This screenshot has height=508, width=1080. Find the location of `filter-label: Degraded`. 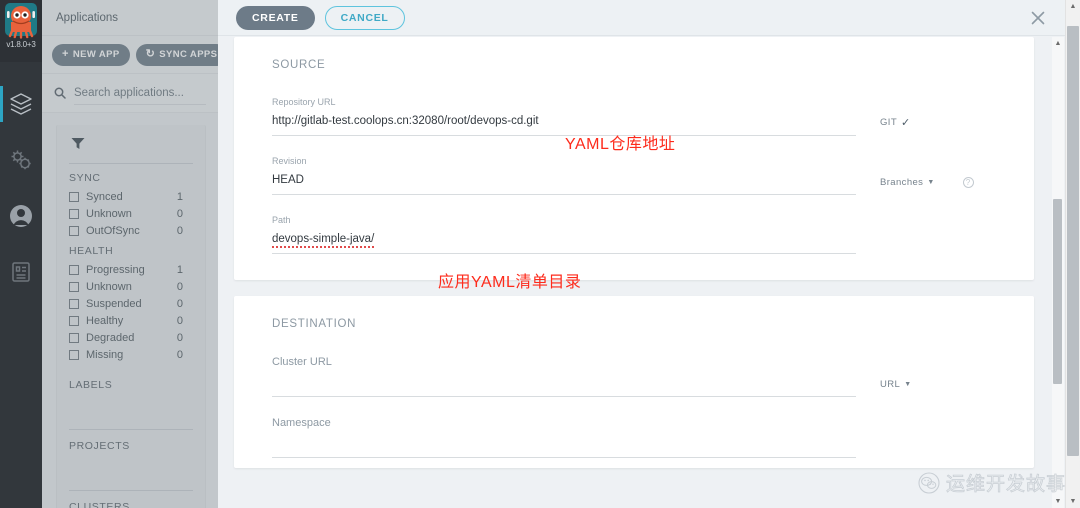

filter-label: Degraded is located at coordinates (110, 337).